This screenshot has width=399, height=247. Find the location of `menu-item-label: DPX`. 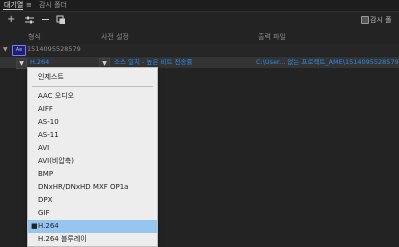

menu-item-label: DPX is located at coordinates (45, 200).